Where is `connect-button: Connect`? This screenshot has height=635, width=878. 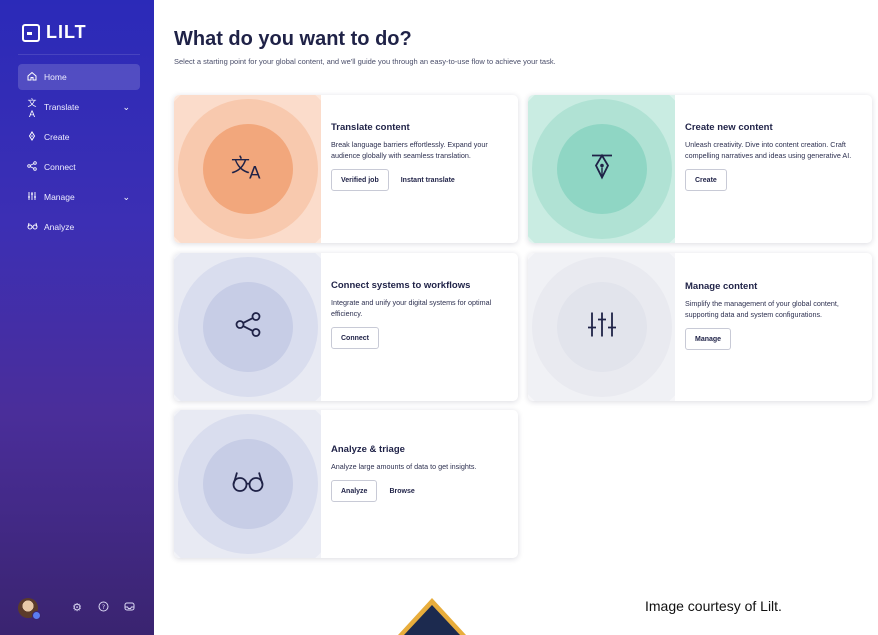
connect-button: Connect is located at coordinates (355, 338).